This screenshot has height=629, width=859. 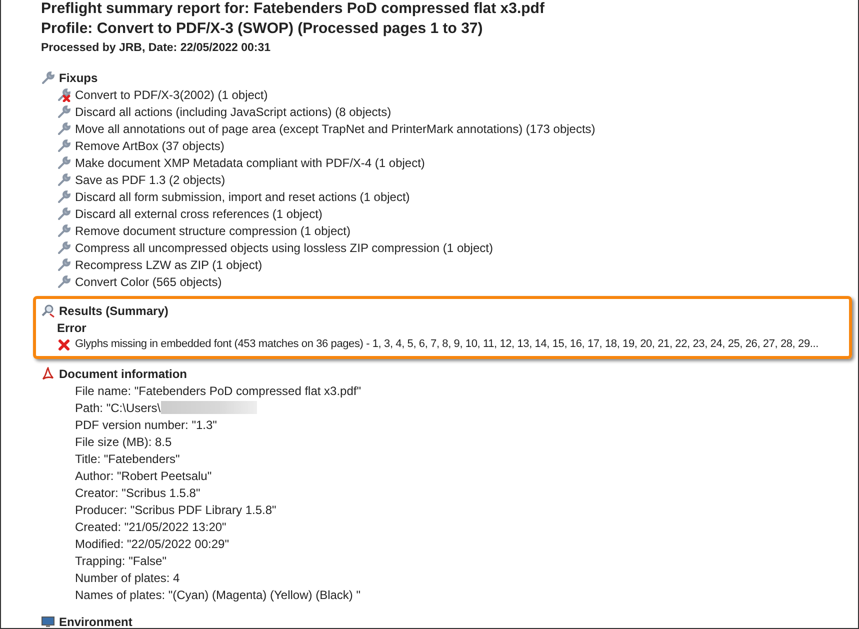 I want to click on section-heading: Fixups, so click(x=78, y=78).